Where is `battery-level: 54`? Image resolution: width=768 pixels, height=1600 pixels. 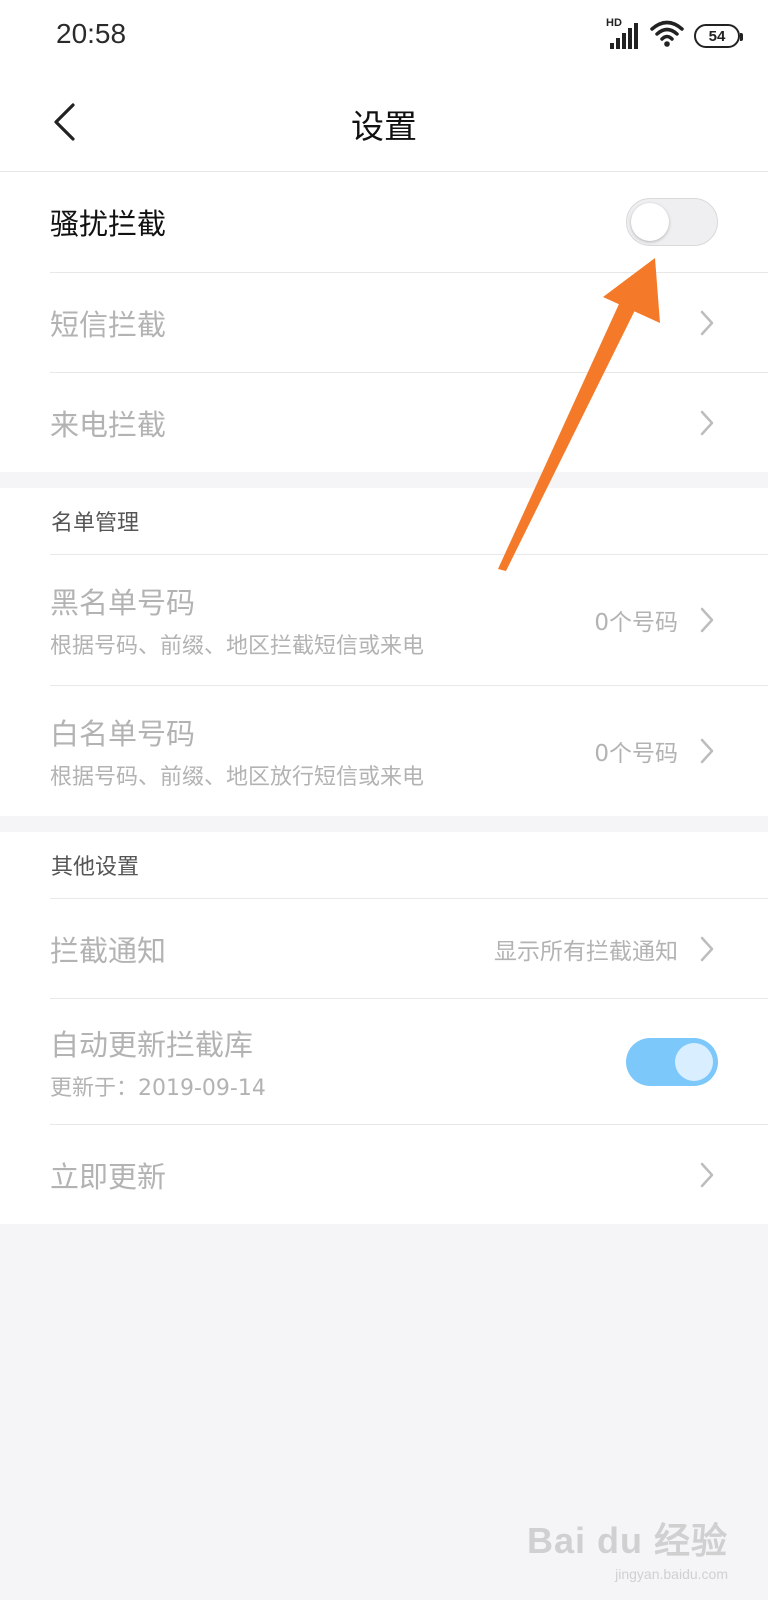 battery-level: 54 is located at coordinates (717, 36).